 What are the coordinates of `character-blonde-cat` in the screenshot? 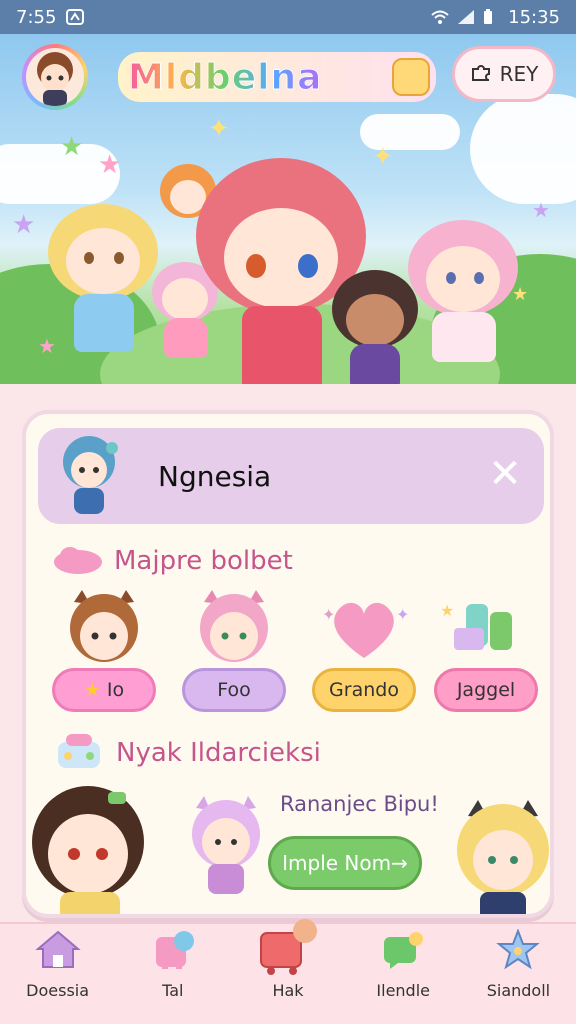 It's located at (499, 856).